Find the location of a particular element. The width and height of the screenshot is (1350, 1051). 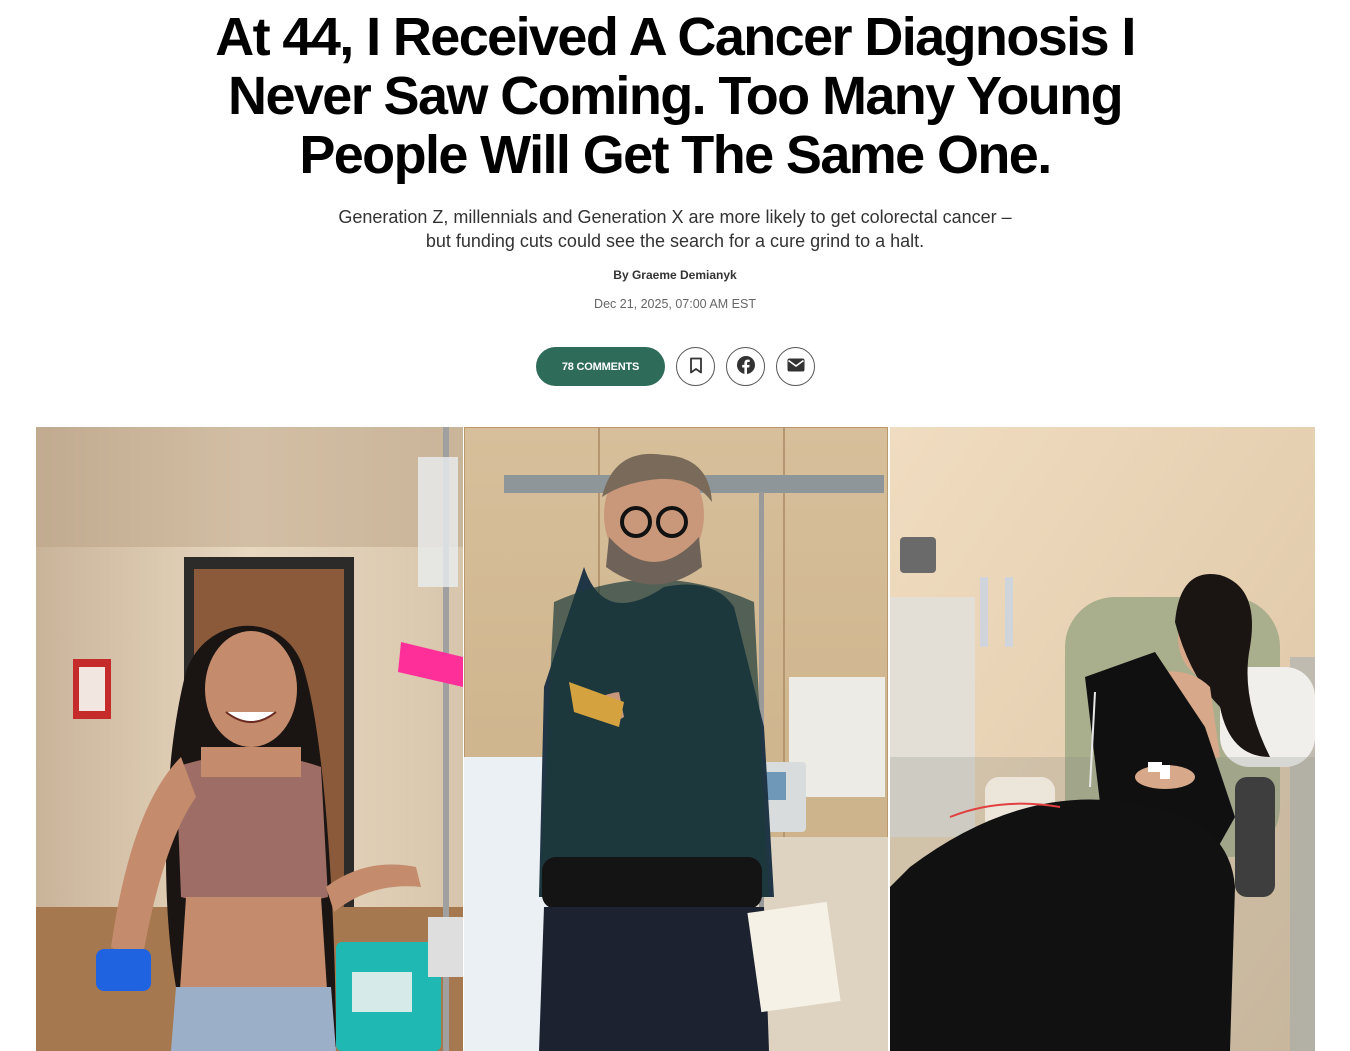

author-link: Graeme Demianyk is located at coordinates (684, 275).